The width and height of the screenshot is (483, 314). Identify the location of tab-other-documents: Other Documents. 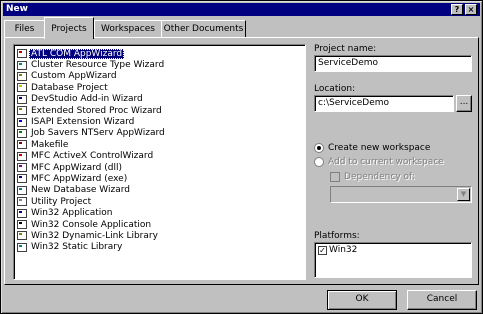
(203, 29).